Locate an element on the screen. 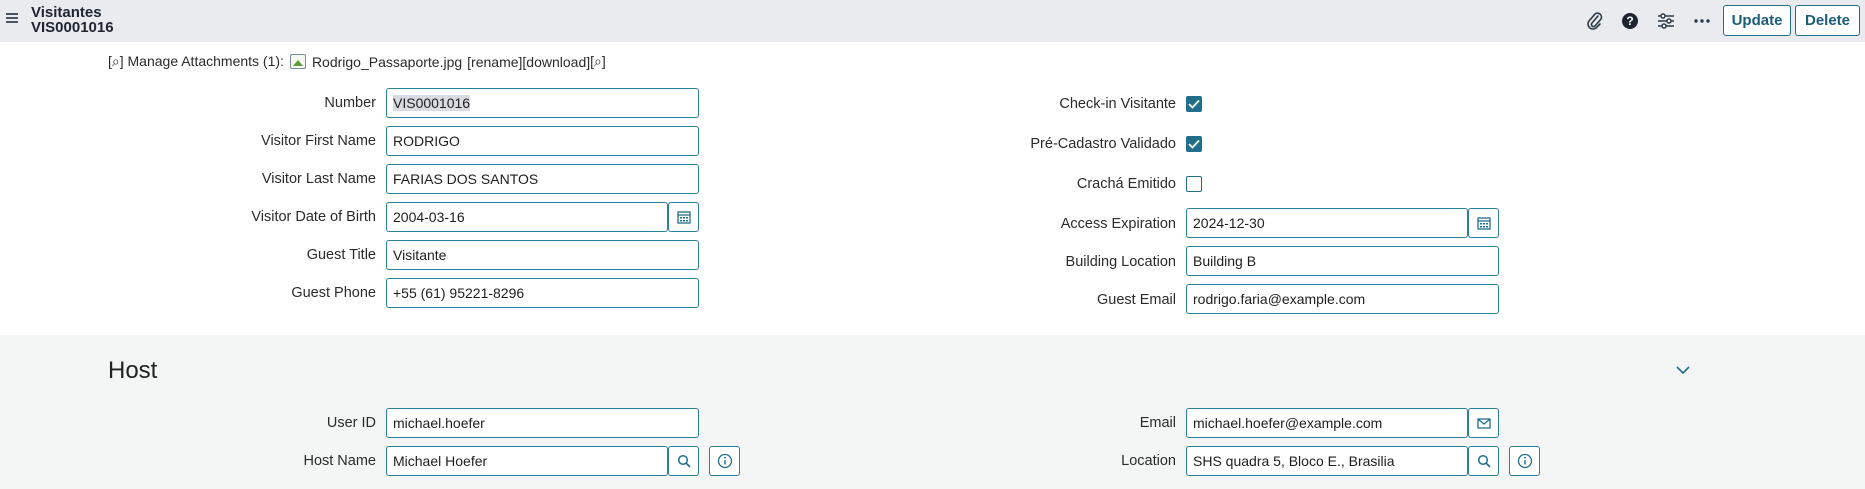 This screenshot has height=489, width=1865. delete-button: Delete is located at coordinates (1827, 20).